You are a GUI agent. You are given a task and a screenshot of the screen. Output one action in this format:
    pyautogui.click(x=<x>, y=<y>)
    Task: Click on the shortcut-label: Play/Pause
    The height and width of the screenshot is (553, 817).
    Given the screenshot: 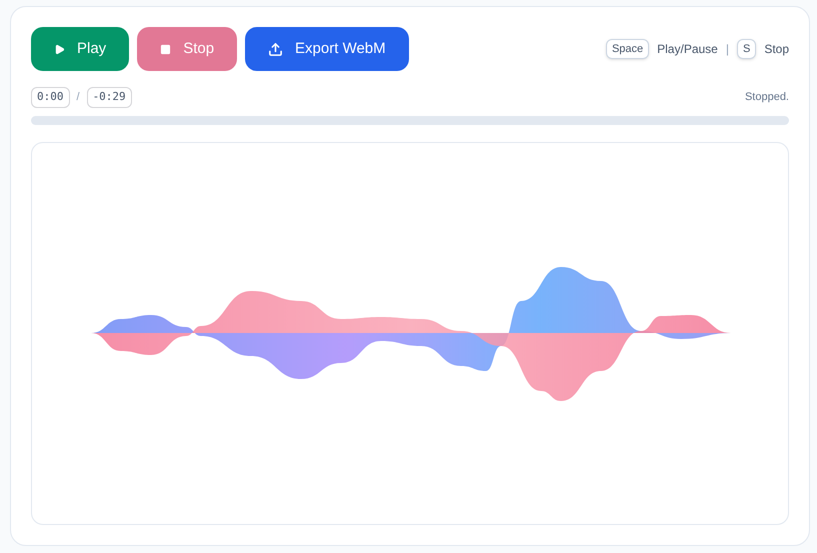 What is the action you would take?
    pyautogui.click(x=687, y=49)
    